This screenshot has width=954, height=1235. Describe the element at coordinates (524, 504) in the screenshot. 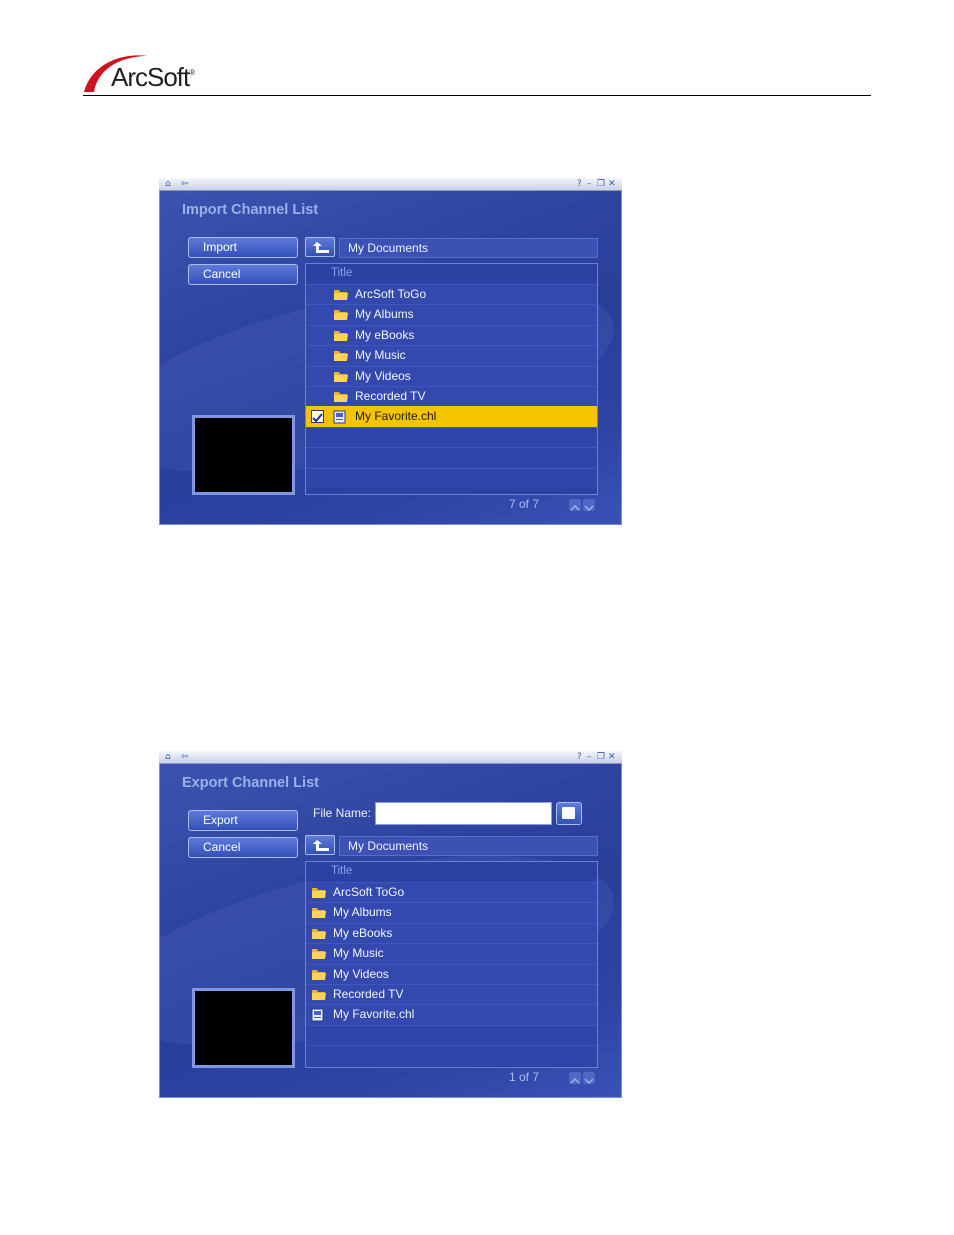

I see `page-counter: 7 of 7` at that location.